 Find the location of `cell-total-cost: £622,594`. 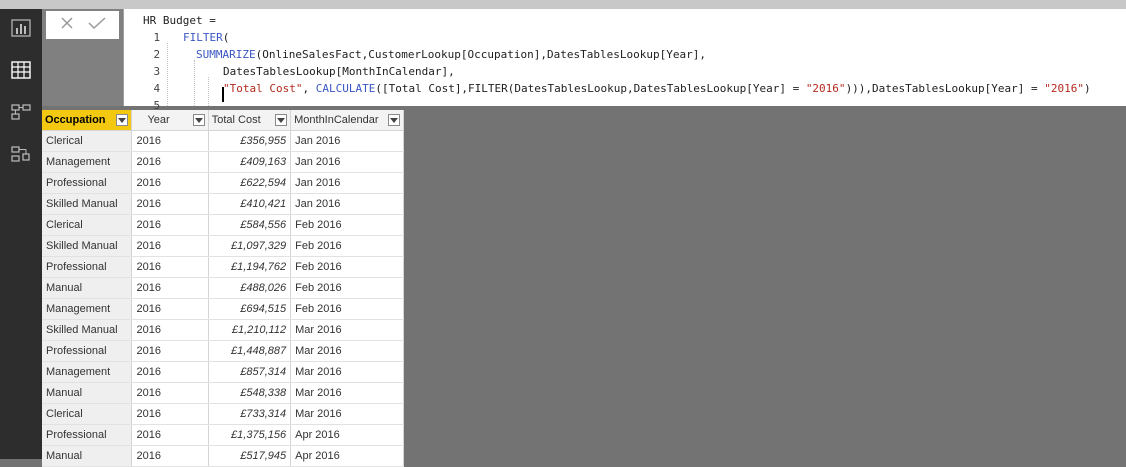

cell-total-cost: £622,594 is located at coordinates (250, 183).